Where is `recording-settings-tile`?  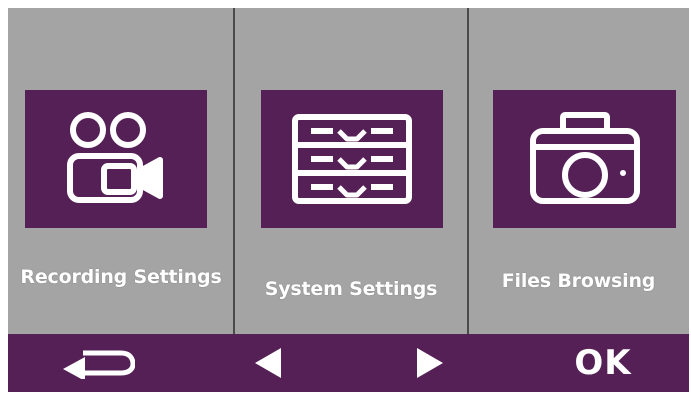 recording-settings-tile is located at coordinates (116, 159).